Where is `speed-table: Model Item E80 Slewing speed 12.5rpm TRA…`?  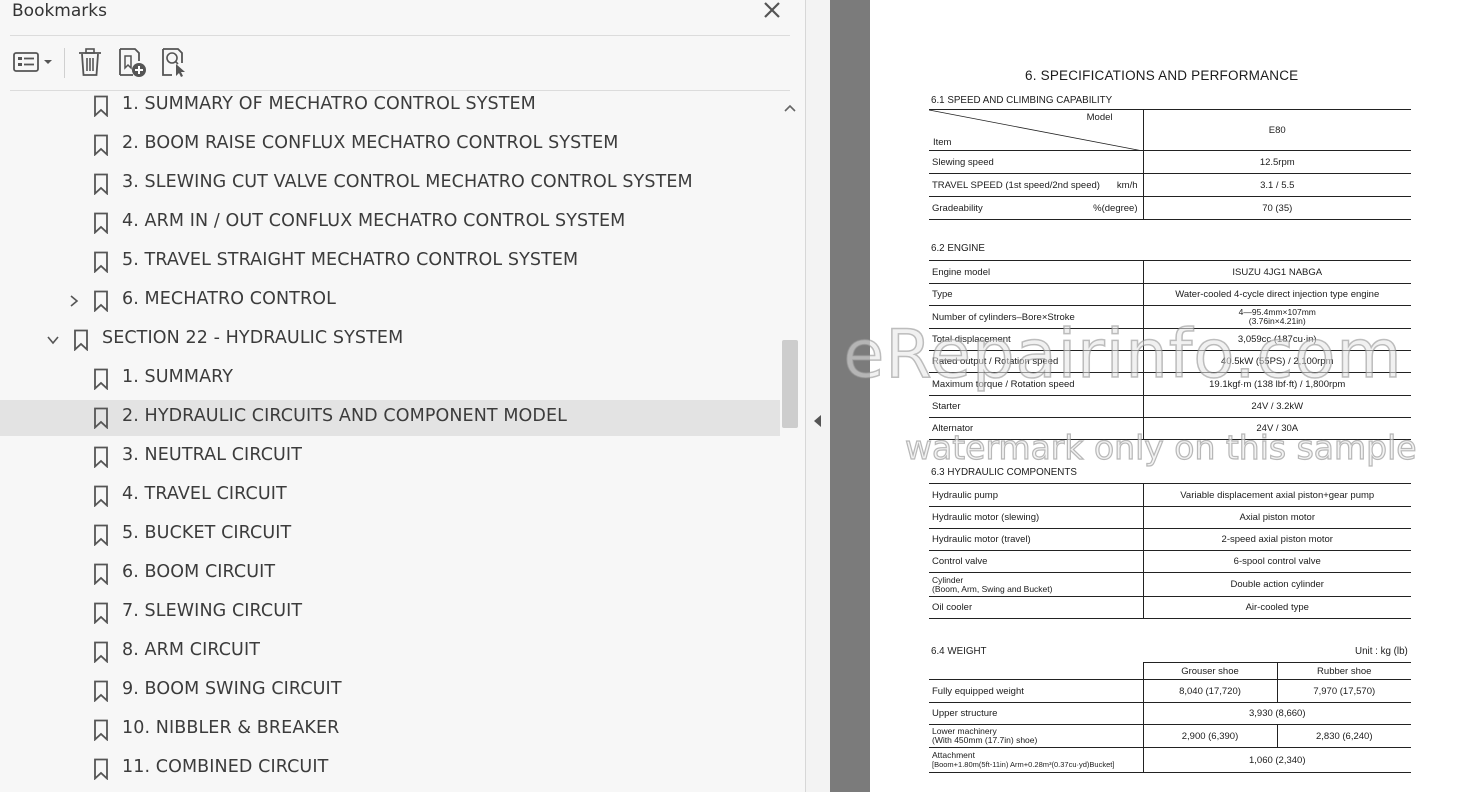
speed-table: Model Item E80 Slewing speed 12.5rpm TRA… is located at coordinates (1170, 164).